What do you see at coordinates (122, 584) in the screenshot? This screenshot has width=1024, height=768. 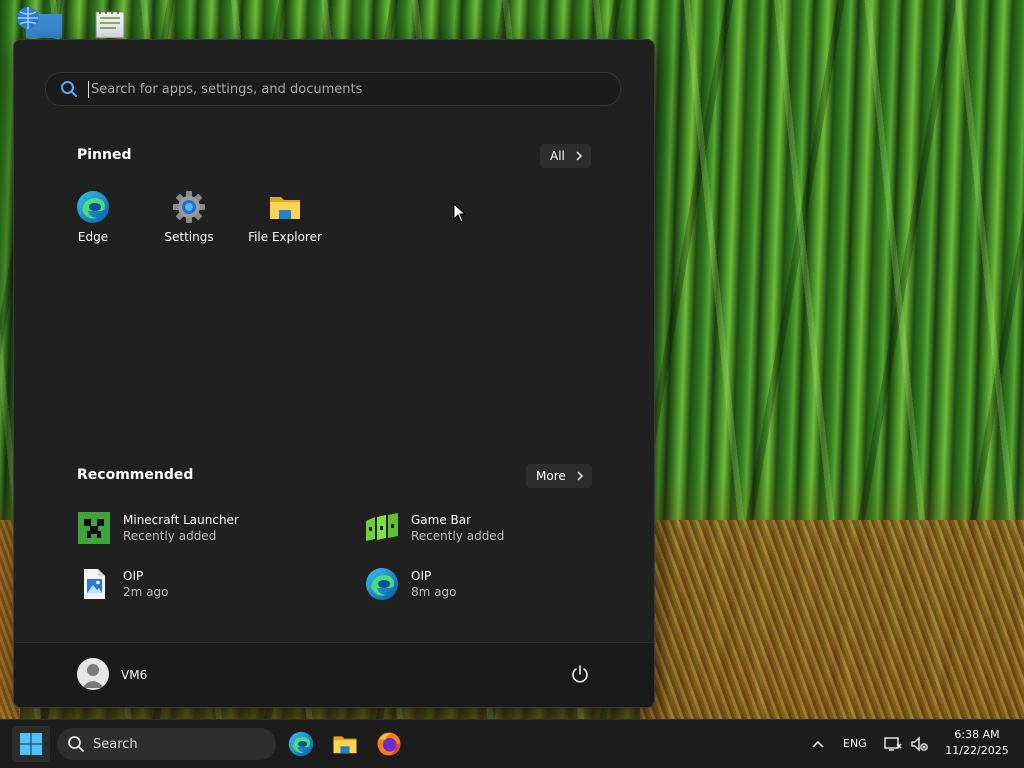 I see `recommended-item-oip-image: OIP 2m ago` at bounding box center [122, 584].